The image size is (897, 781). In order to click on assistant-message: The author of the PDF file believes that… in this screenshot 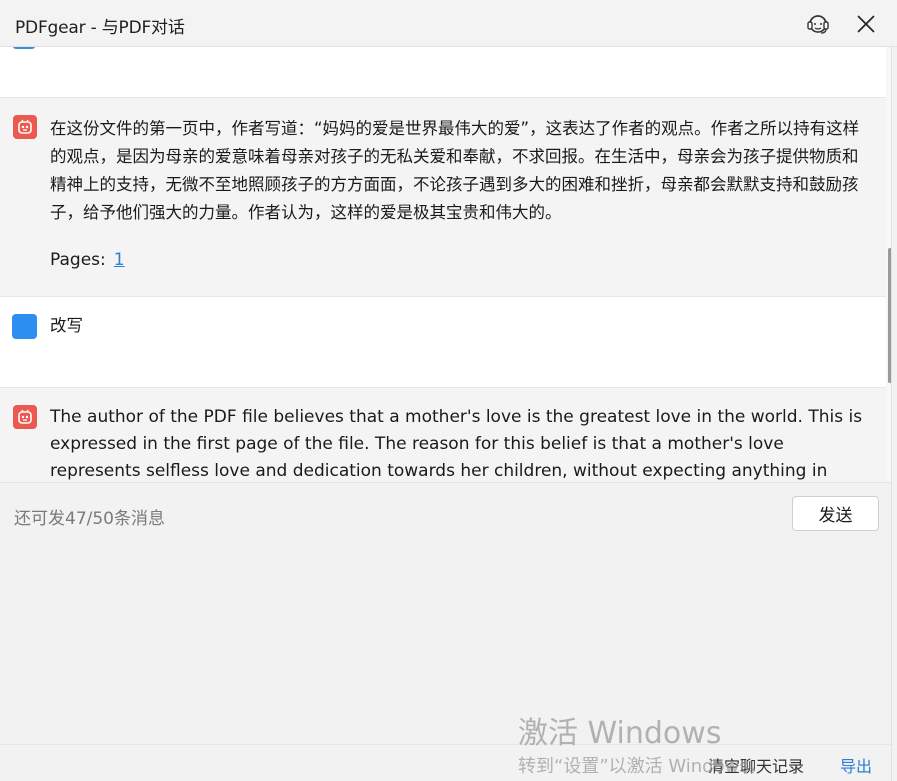, I will do `click(445, 434)`.